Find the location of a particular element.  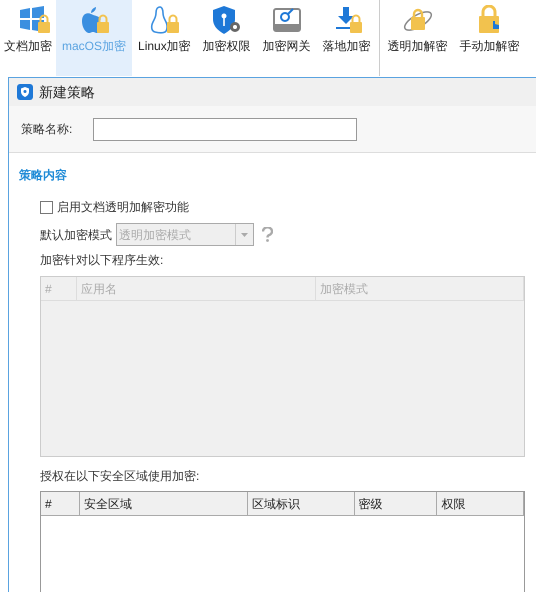

table-caption: 加密针对以下程序生效: is located at coordinates (102, 260).